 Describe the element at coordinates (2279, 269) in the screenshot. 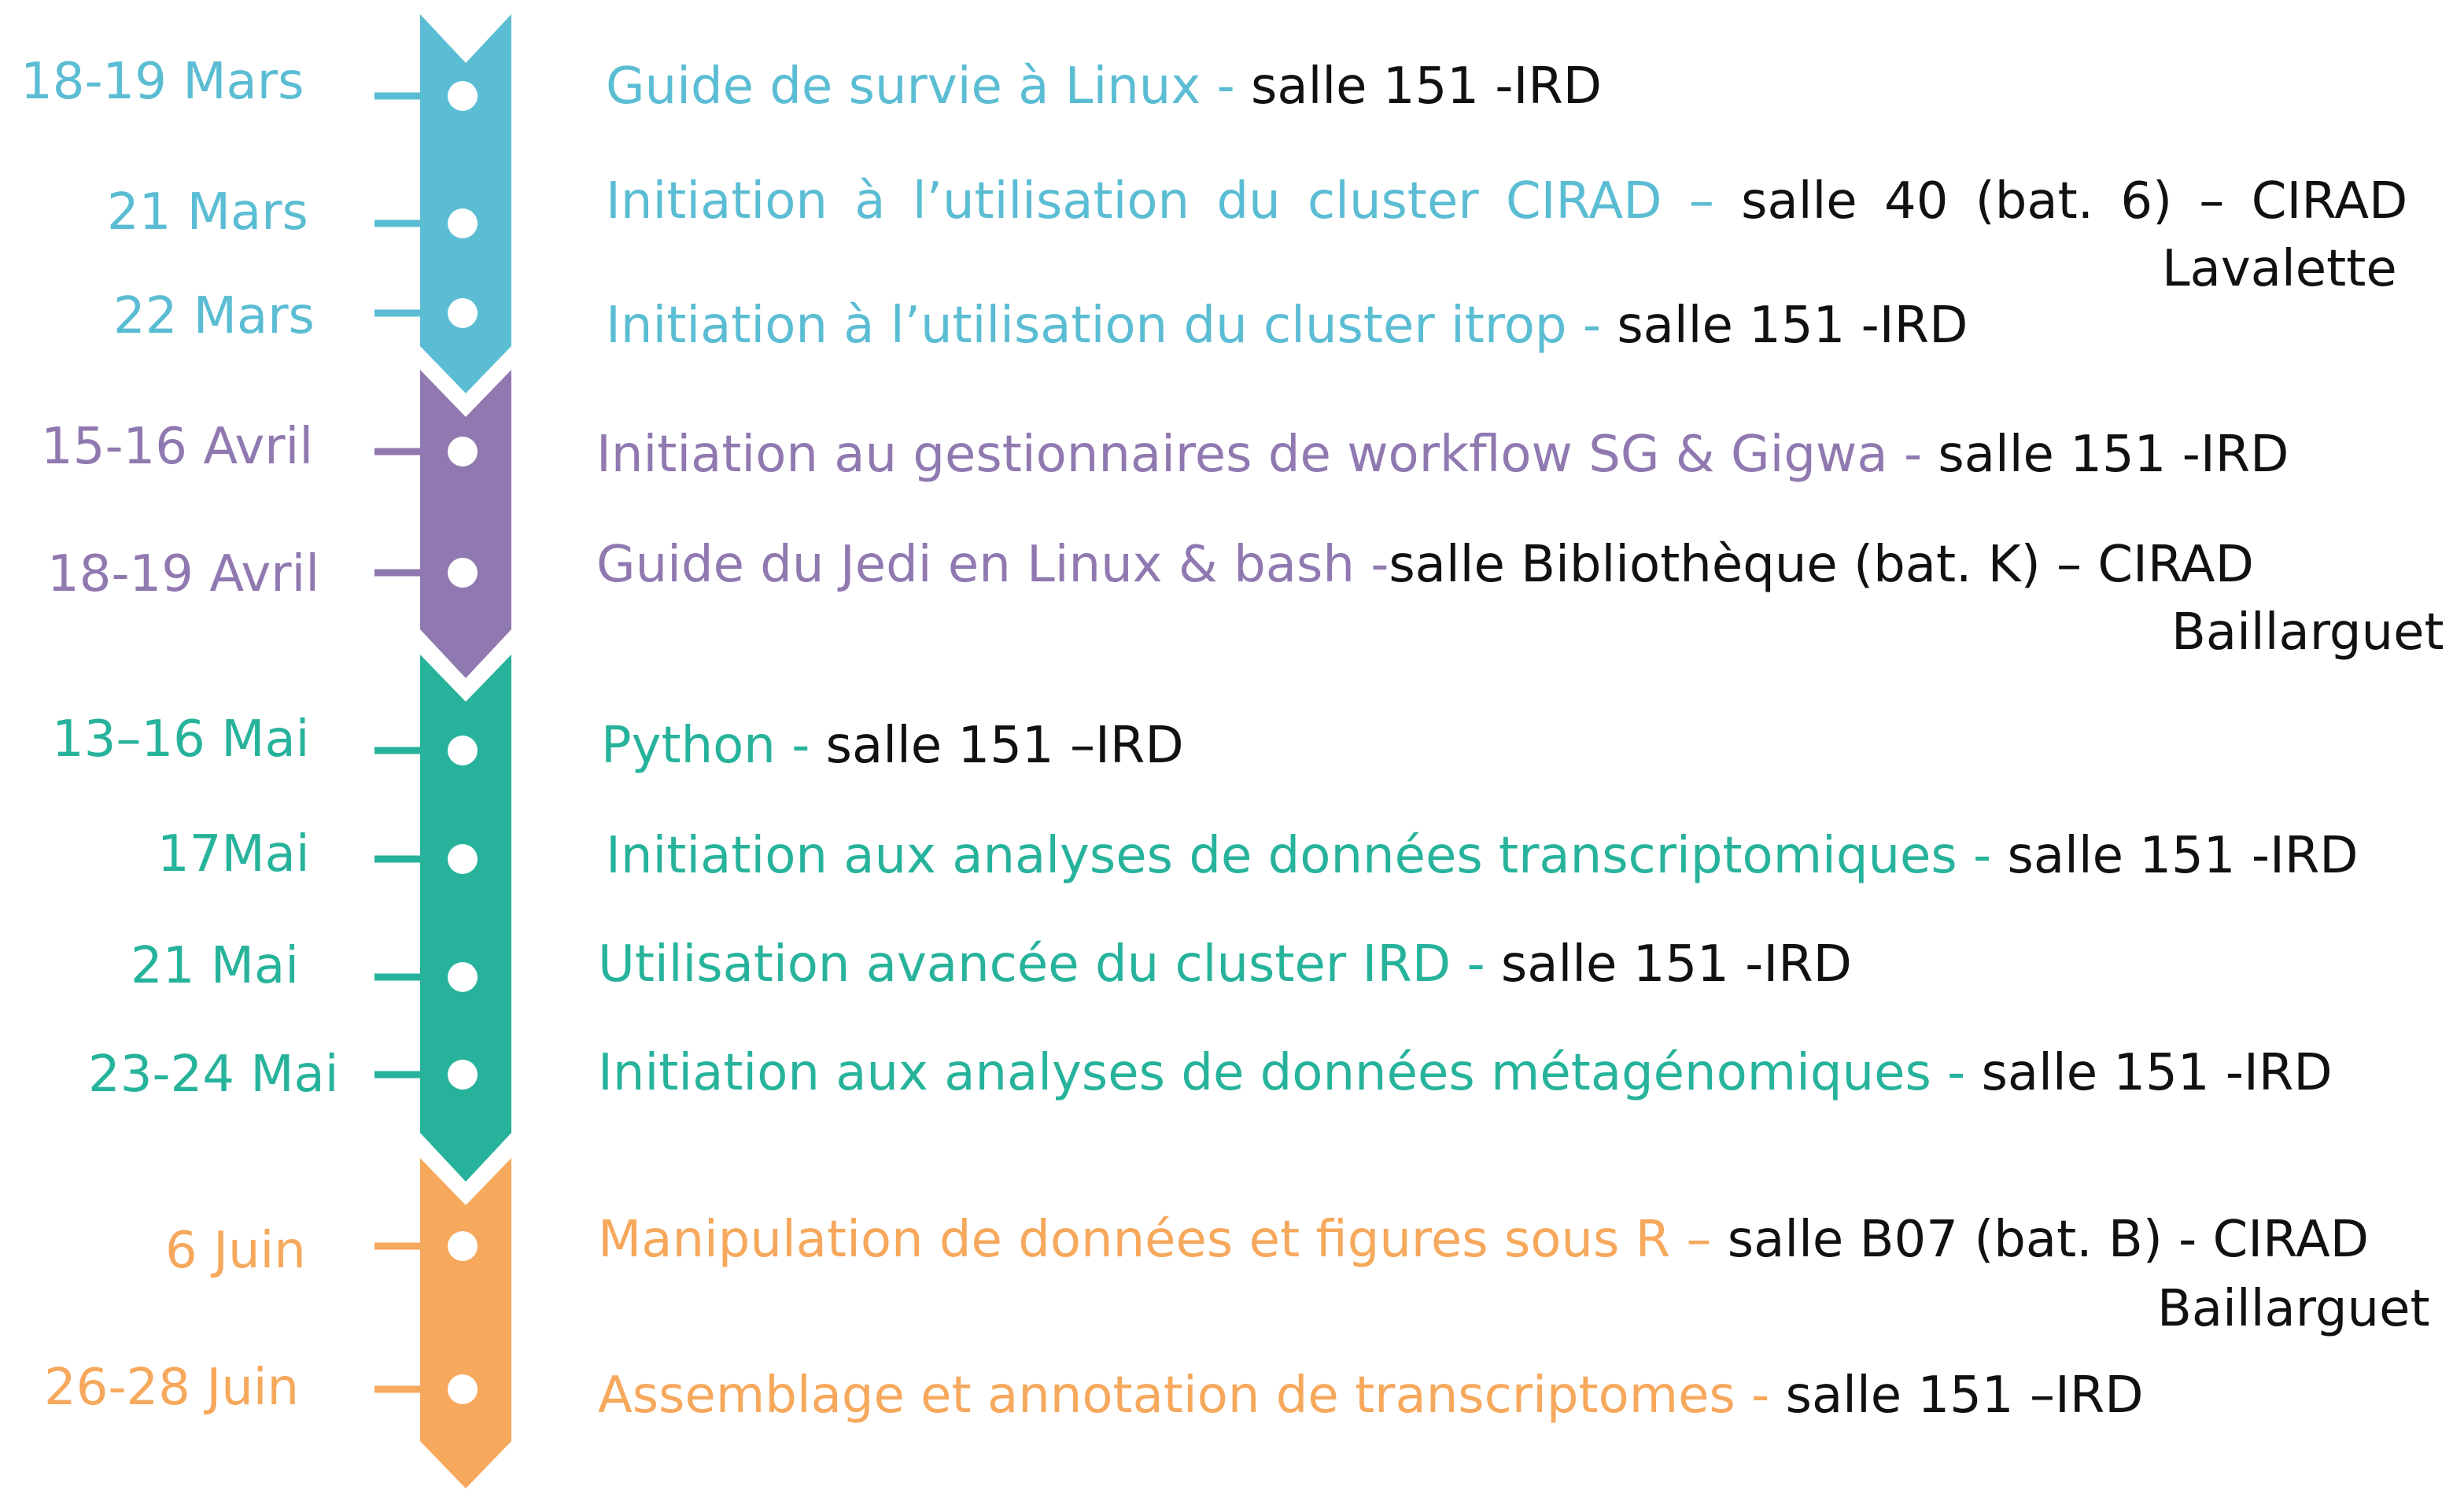

I see `event-location-continuation: Lavalette` at that location.